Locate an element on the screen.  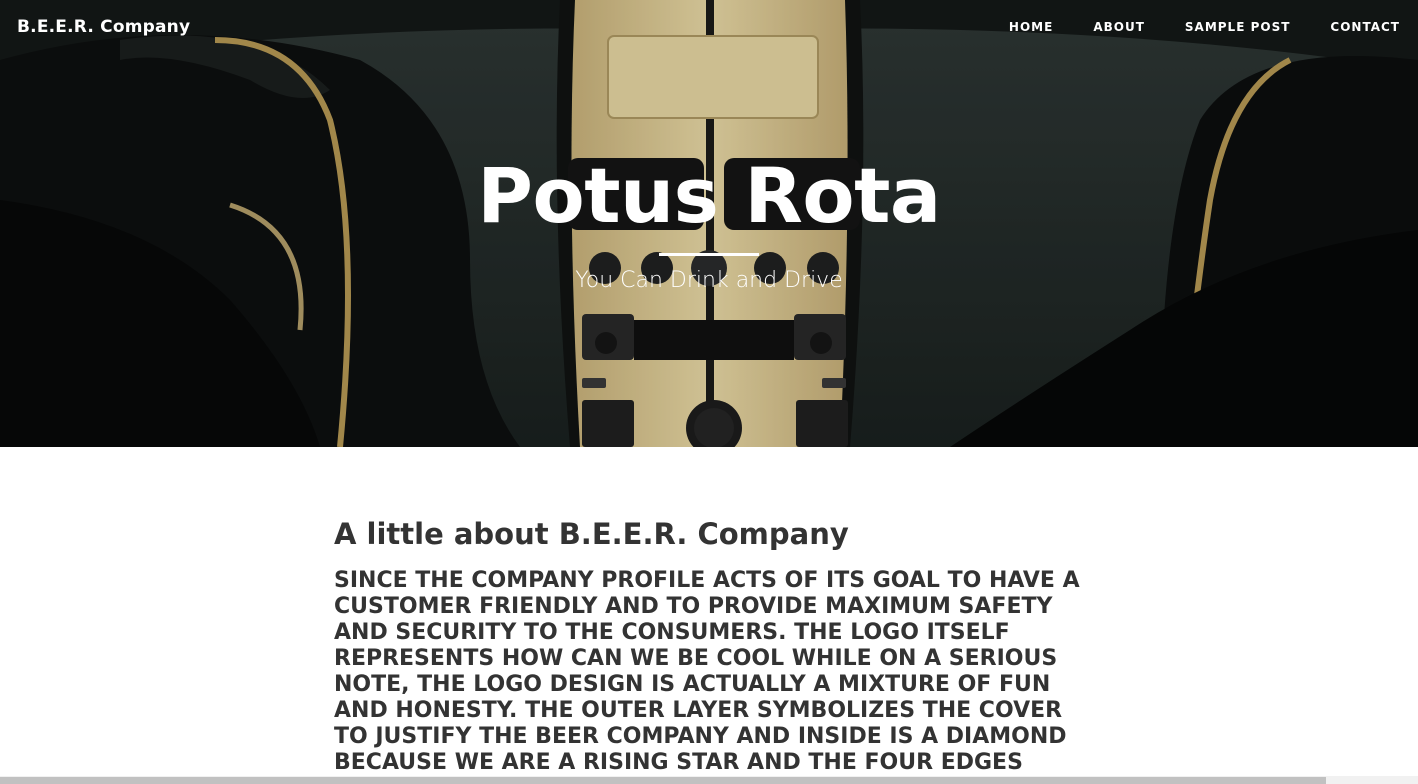
nav-sample-post-link: SAMPLE POST is located at coordinates (1238, 27).